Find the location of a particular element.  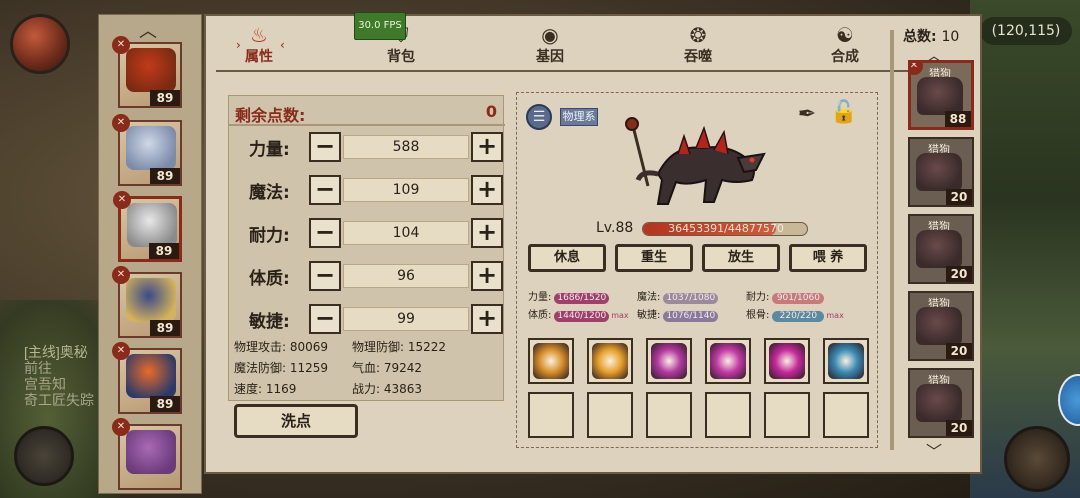

tab-active-right-arrow-icon: ‹ is located at coordinates (282, 45).